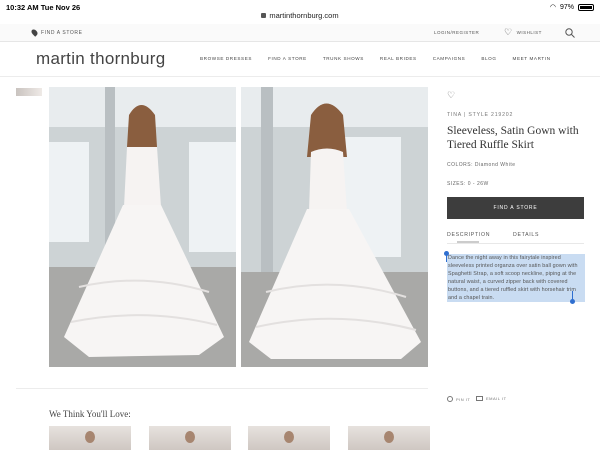  I want to click on find-a-store-button: FIND A STORE, so click(515, 208).